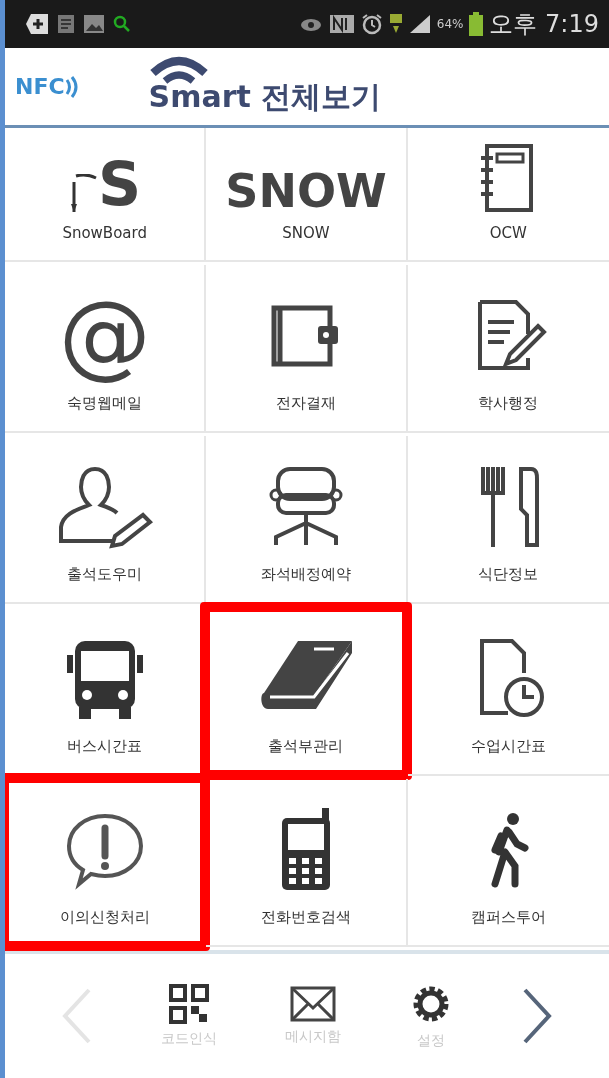 This screenshot has width=609, height=1078. I want to click on battery-icon, so click(476, 24).